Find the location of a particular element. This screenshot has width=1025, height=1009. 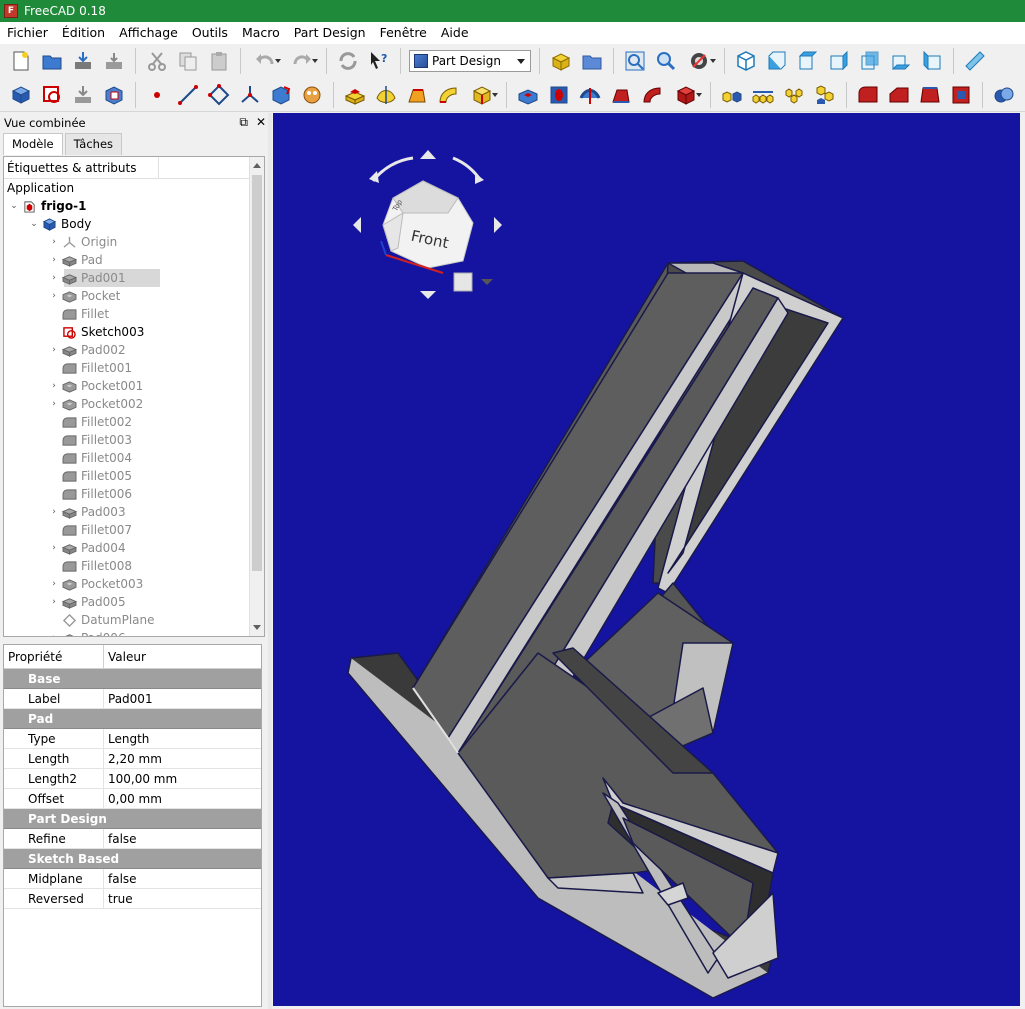

tree-item-feature: › Pad002 is located at coordinates (127, 350).